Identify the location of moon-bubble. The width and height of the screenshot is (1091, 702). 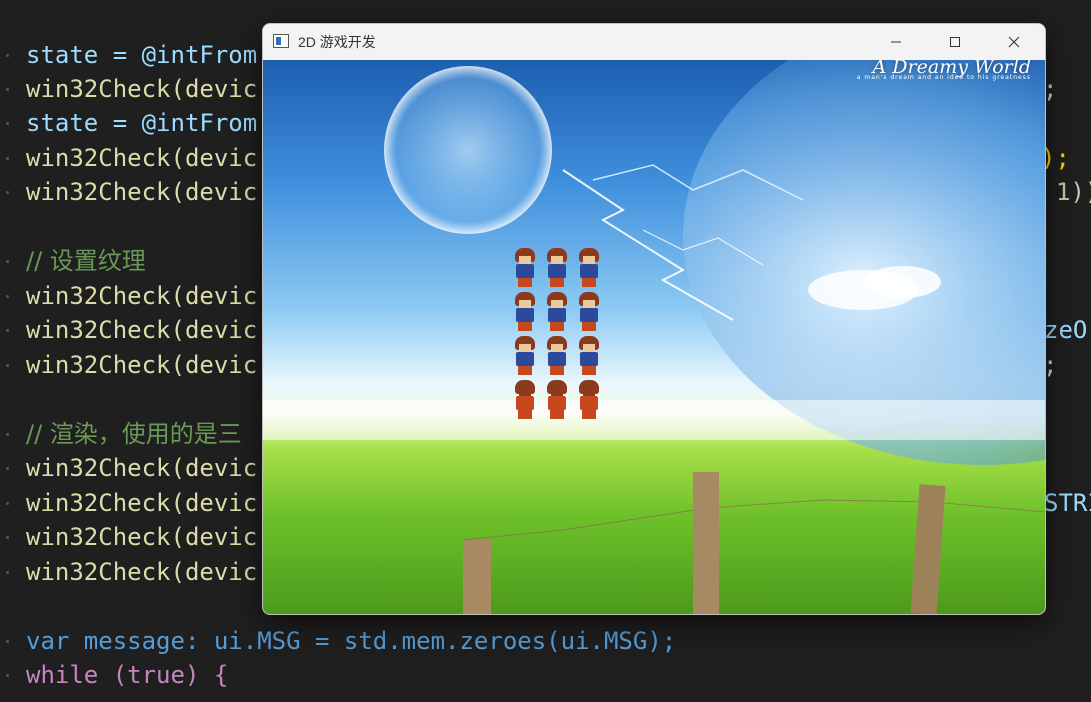
(468, 150).